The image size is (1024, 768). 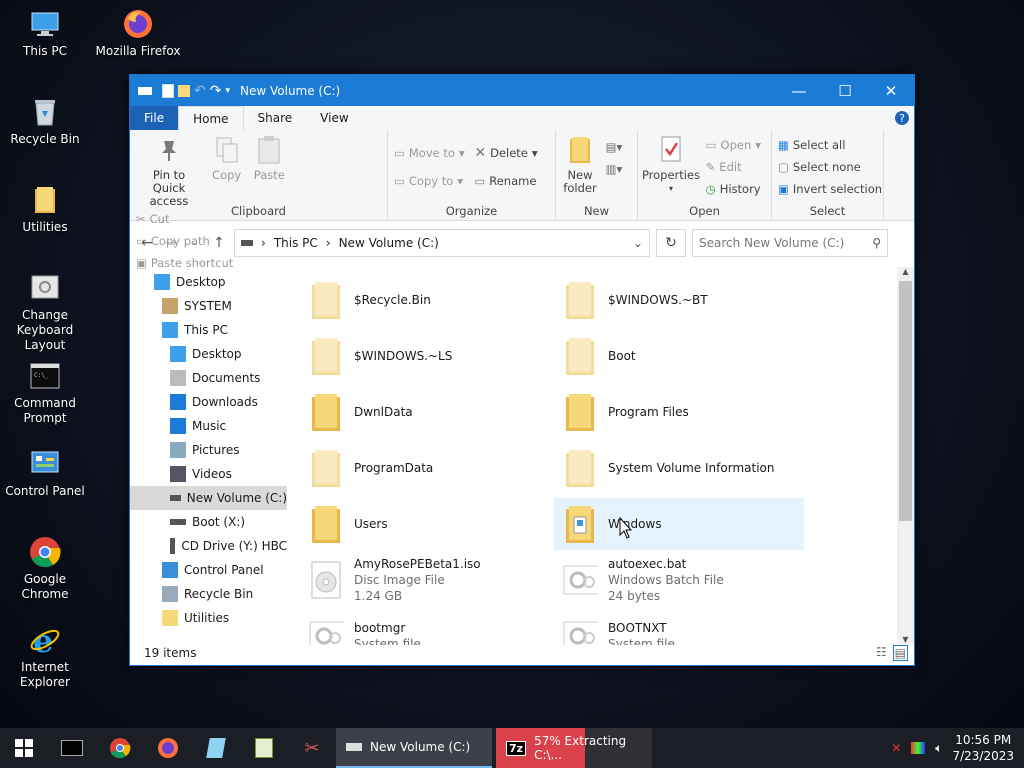 What do you see at coordinates (845, 90) in the screenshot?
I see `maximize-button: ☐` at bounding box center [845, 90].